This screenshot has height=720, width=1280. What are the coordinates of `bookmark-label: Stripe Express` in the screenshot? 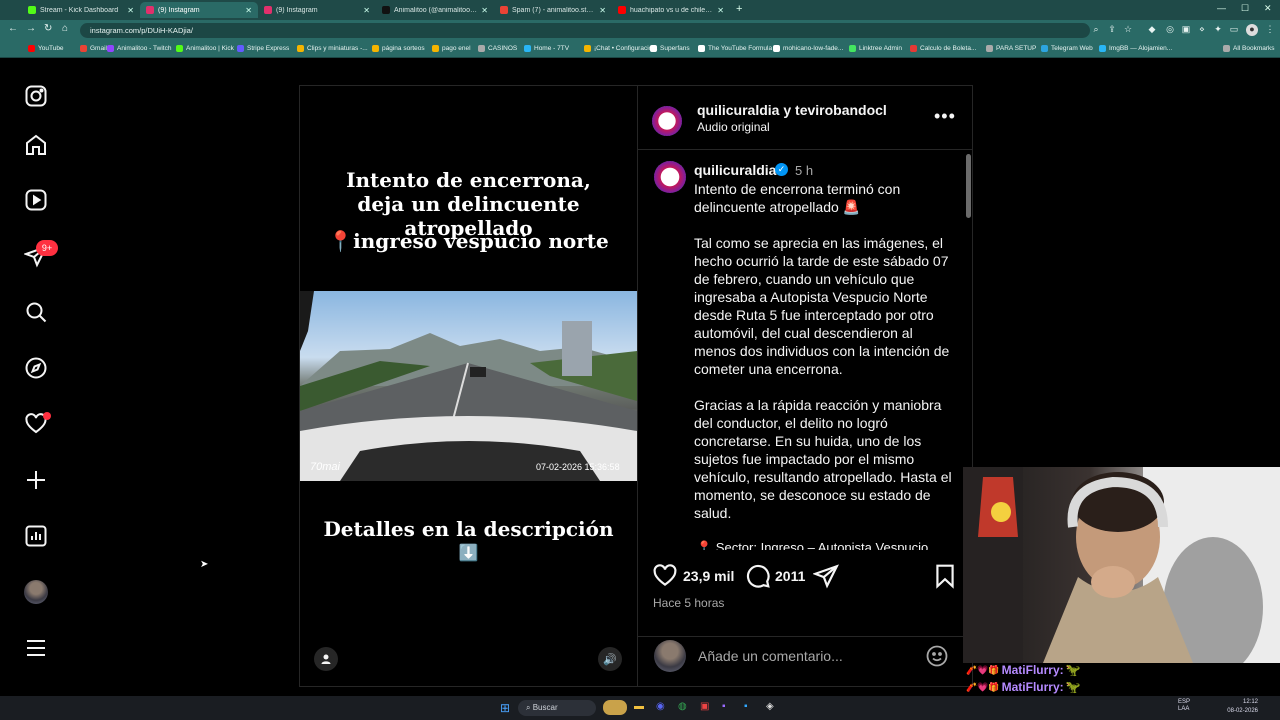 It's located at (268, 48).